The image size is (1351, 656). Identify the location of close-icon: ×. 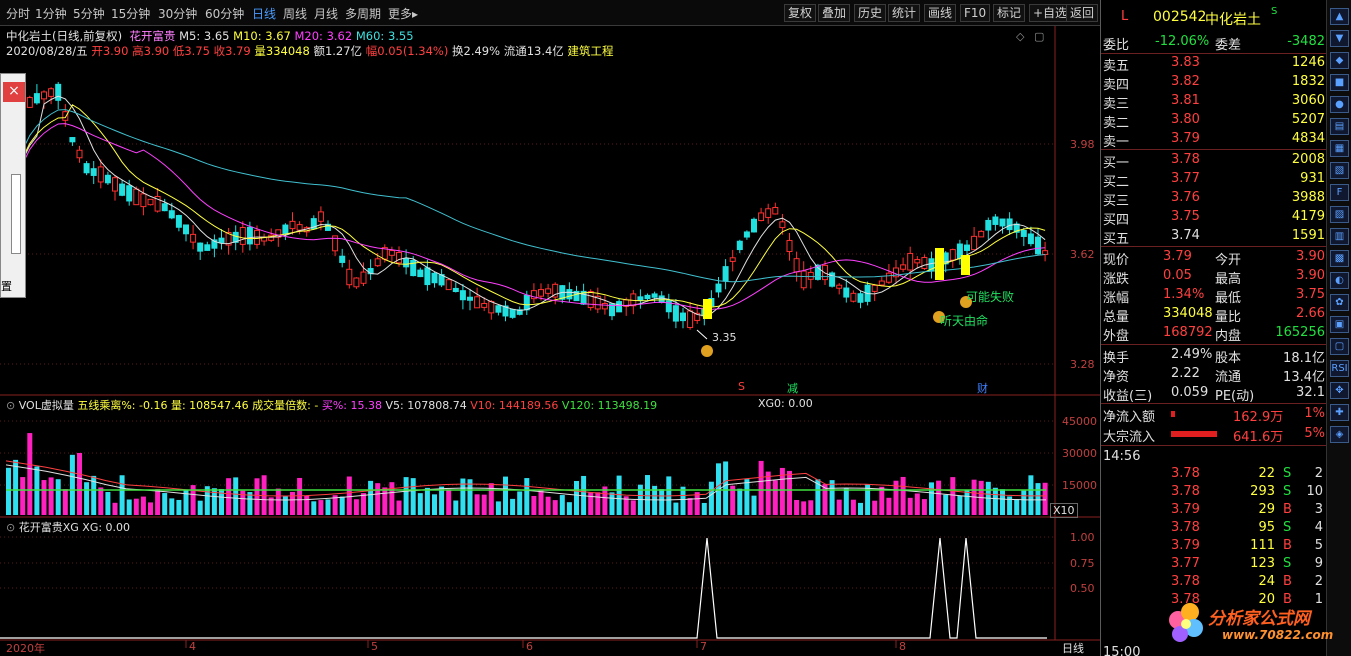
(14, 92).